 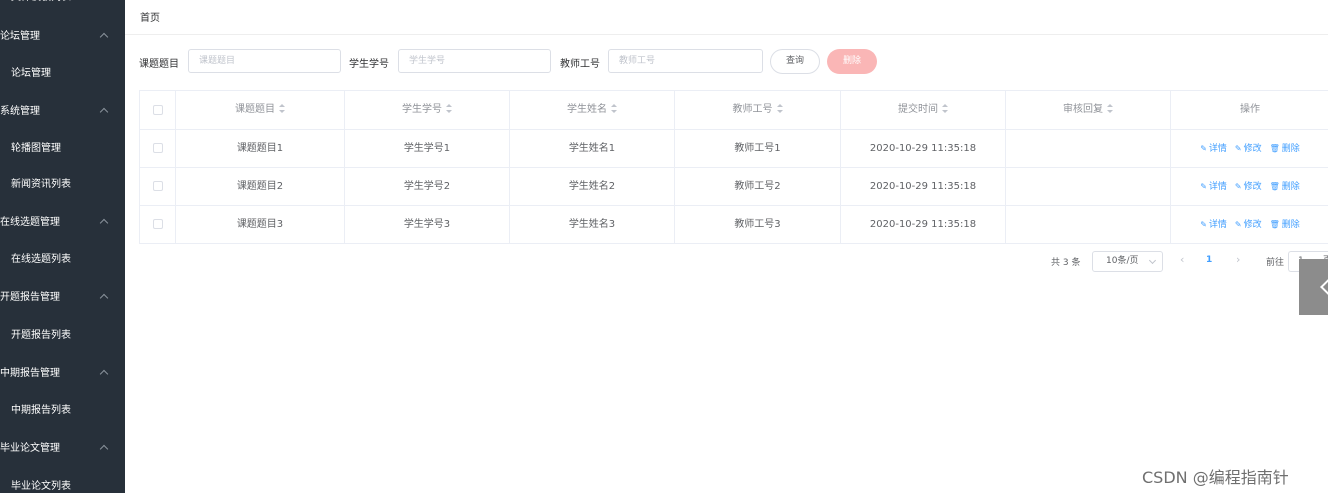 I want to click on sidebar-item-label: 在线选题列表, so click(x=41, y=259).